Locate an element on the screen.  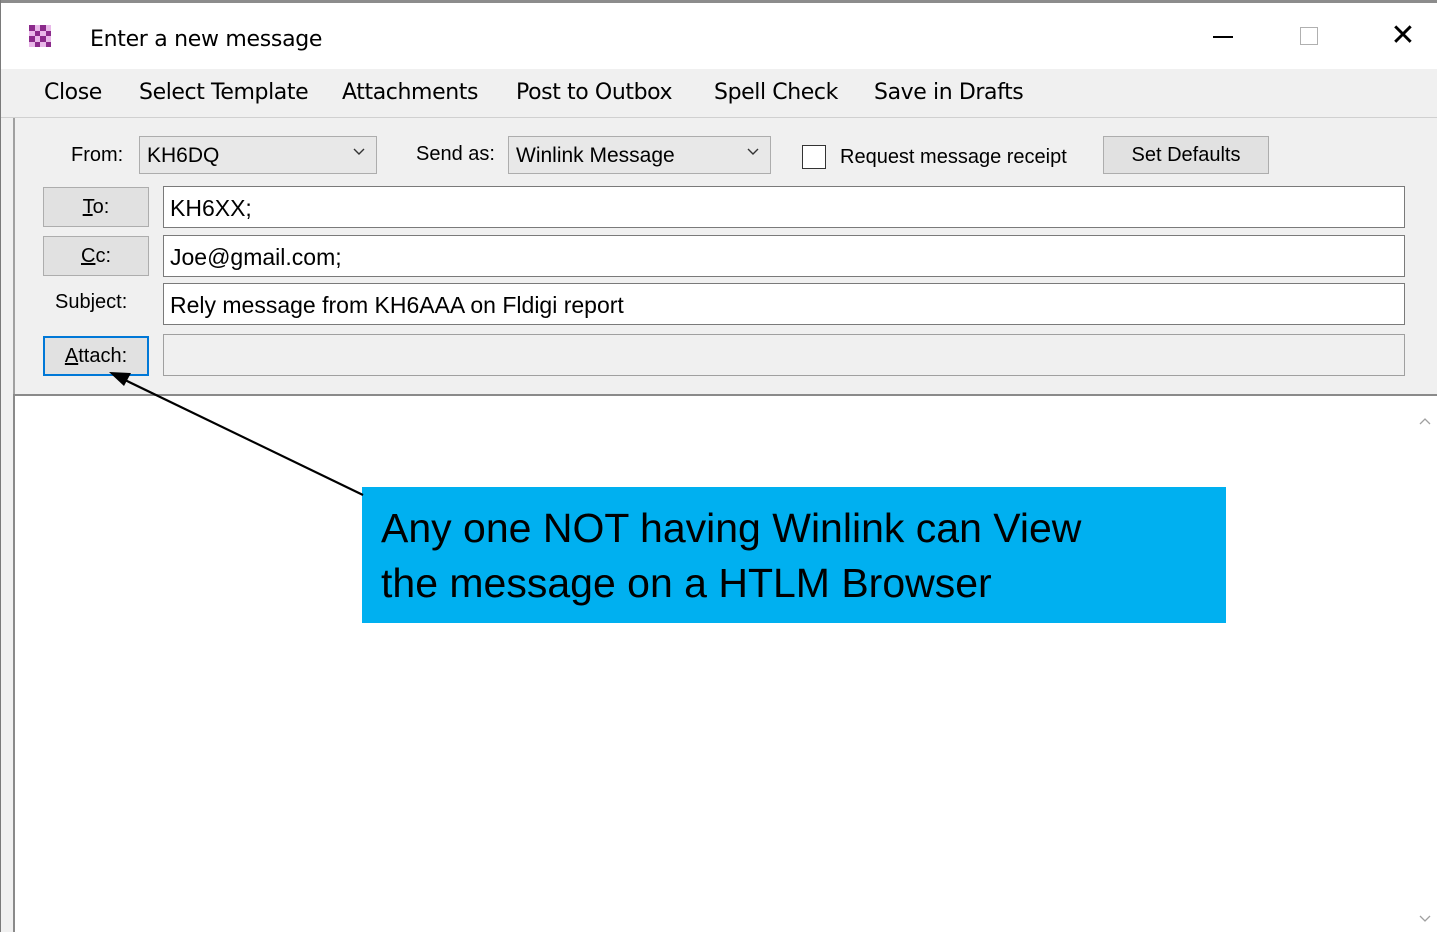
menu-post-to-outbox: Post to Outbox is located at coordinates (594, 92).